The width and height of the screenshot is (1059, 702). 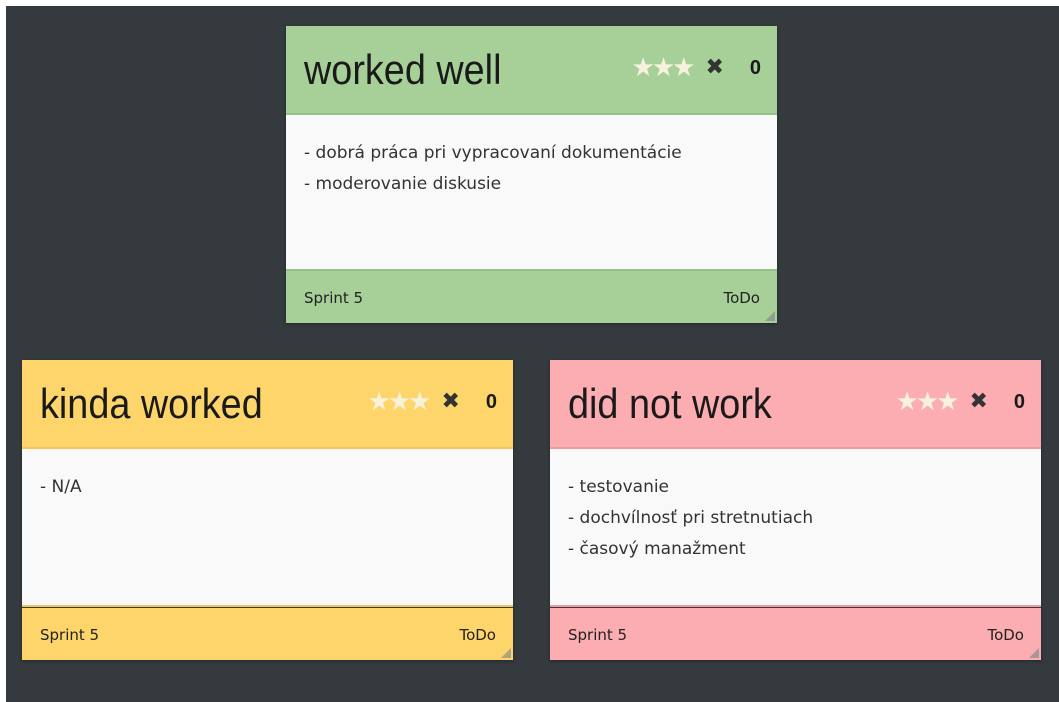 I want to click on card-title: kinda worked, so click(x=151, y=404).